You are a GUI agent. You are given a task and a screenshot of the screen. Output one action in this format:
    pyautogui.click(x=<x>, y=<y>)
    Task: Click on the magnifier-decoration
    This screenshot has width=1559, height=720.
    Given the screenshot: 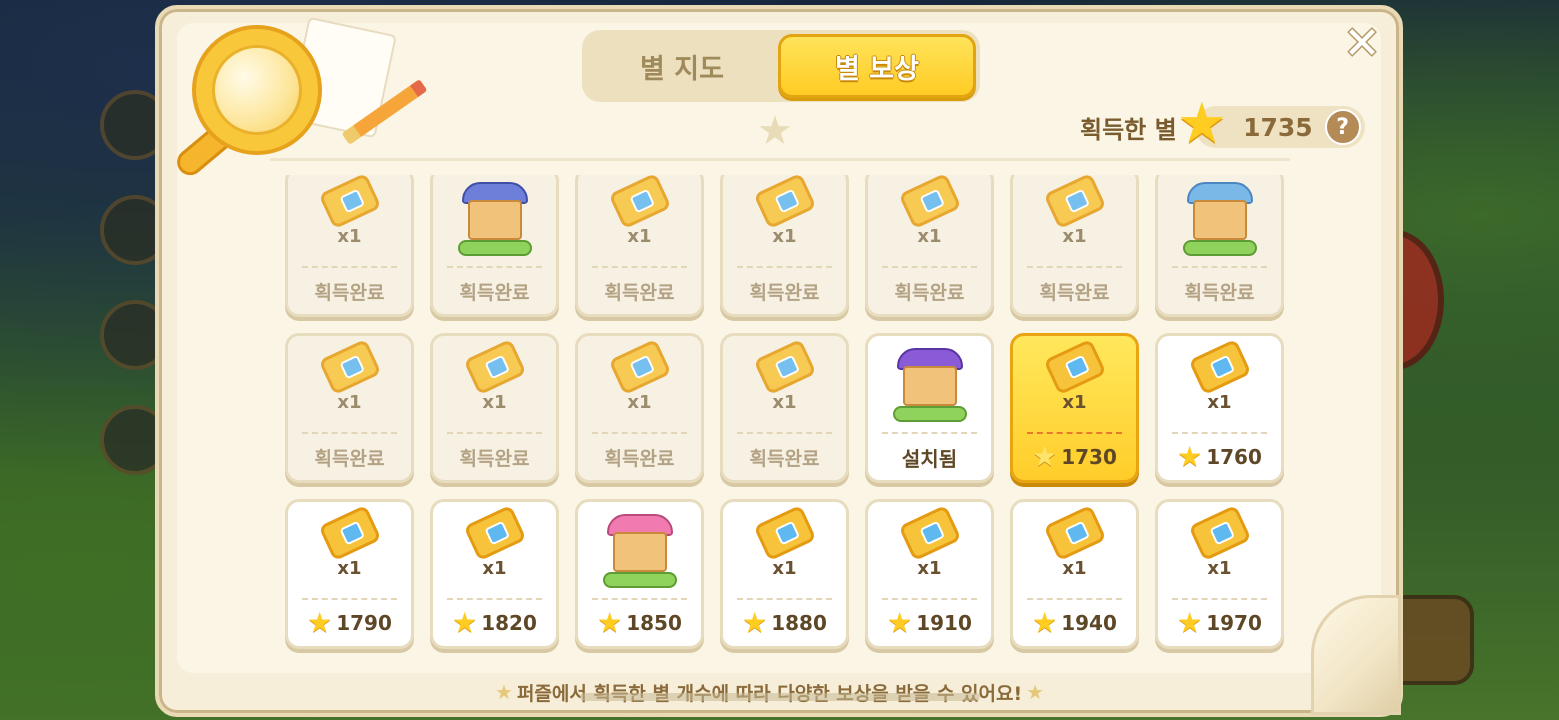 What is the action you would take?
    pyautogui.click(x=301, y=102)
    